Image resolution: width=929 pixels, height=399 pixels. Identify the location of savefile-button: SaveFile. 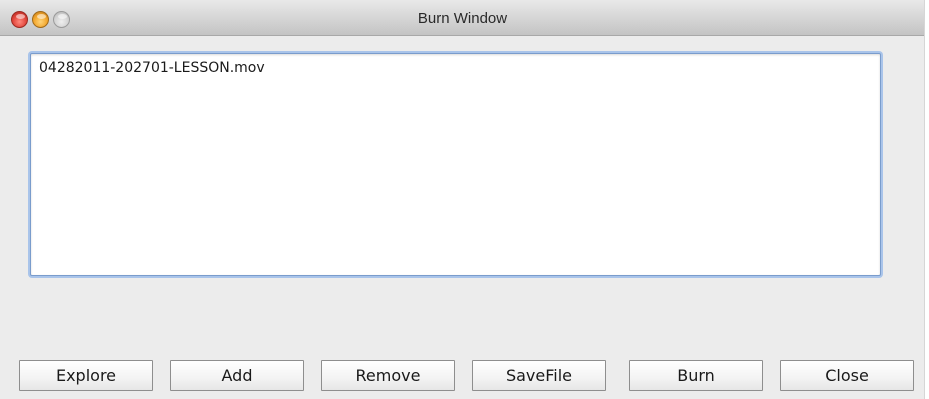
(539, 375).